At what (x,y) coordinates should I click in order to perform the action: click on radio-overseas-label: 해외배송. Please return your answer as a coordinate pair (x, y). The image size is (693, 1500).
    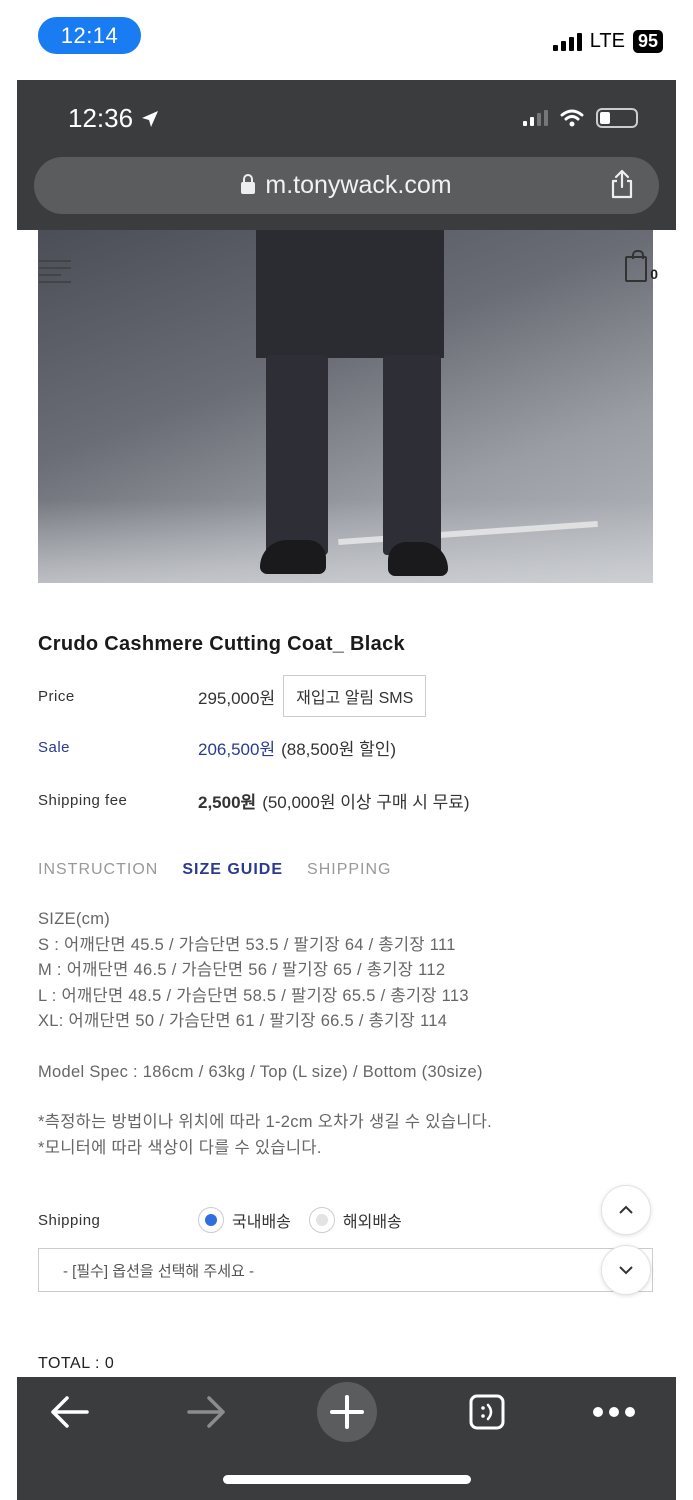
    Looking at the image, I should click on (372, 1222).